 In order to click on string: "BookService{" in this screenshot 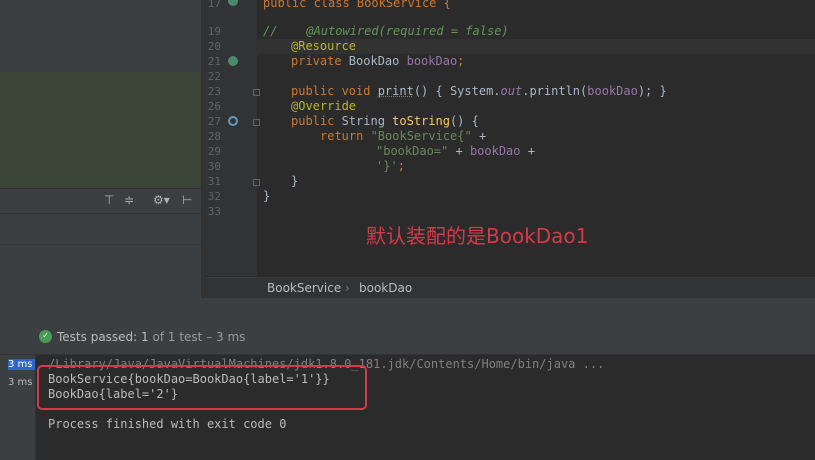, I will do `click(421, 136)`.